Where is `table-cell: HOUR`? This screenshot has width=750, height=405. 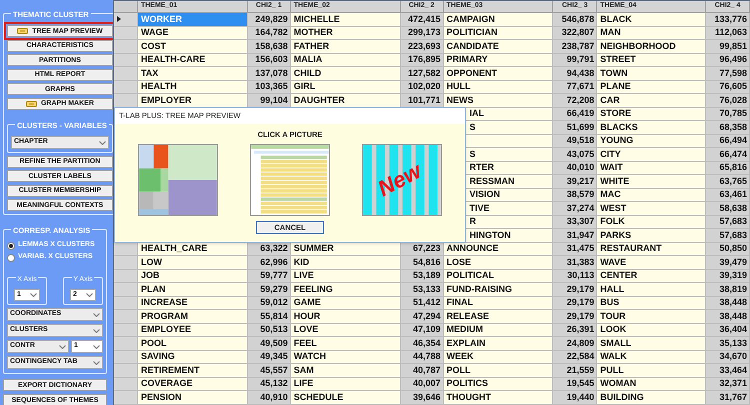
table-cell: HOUR is located at coordinates (345, 317).